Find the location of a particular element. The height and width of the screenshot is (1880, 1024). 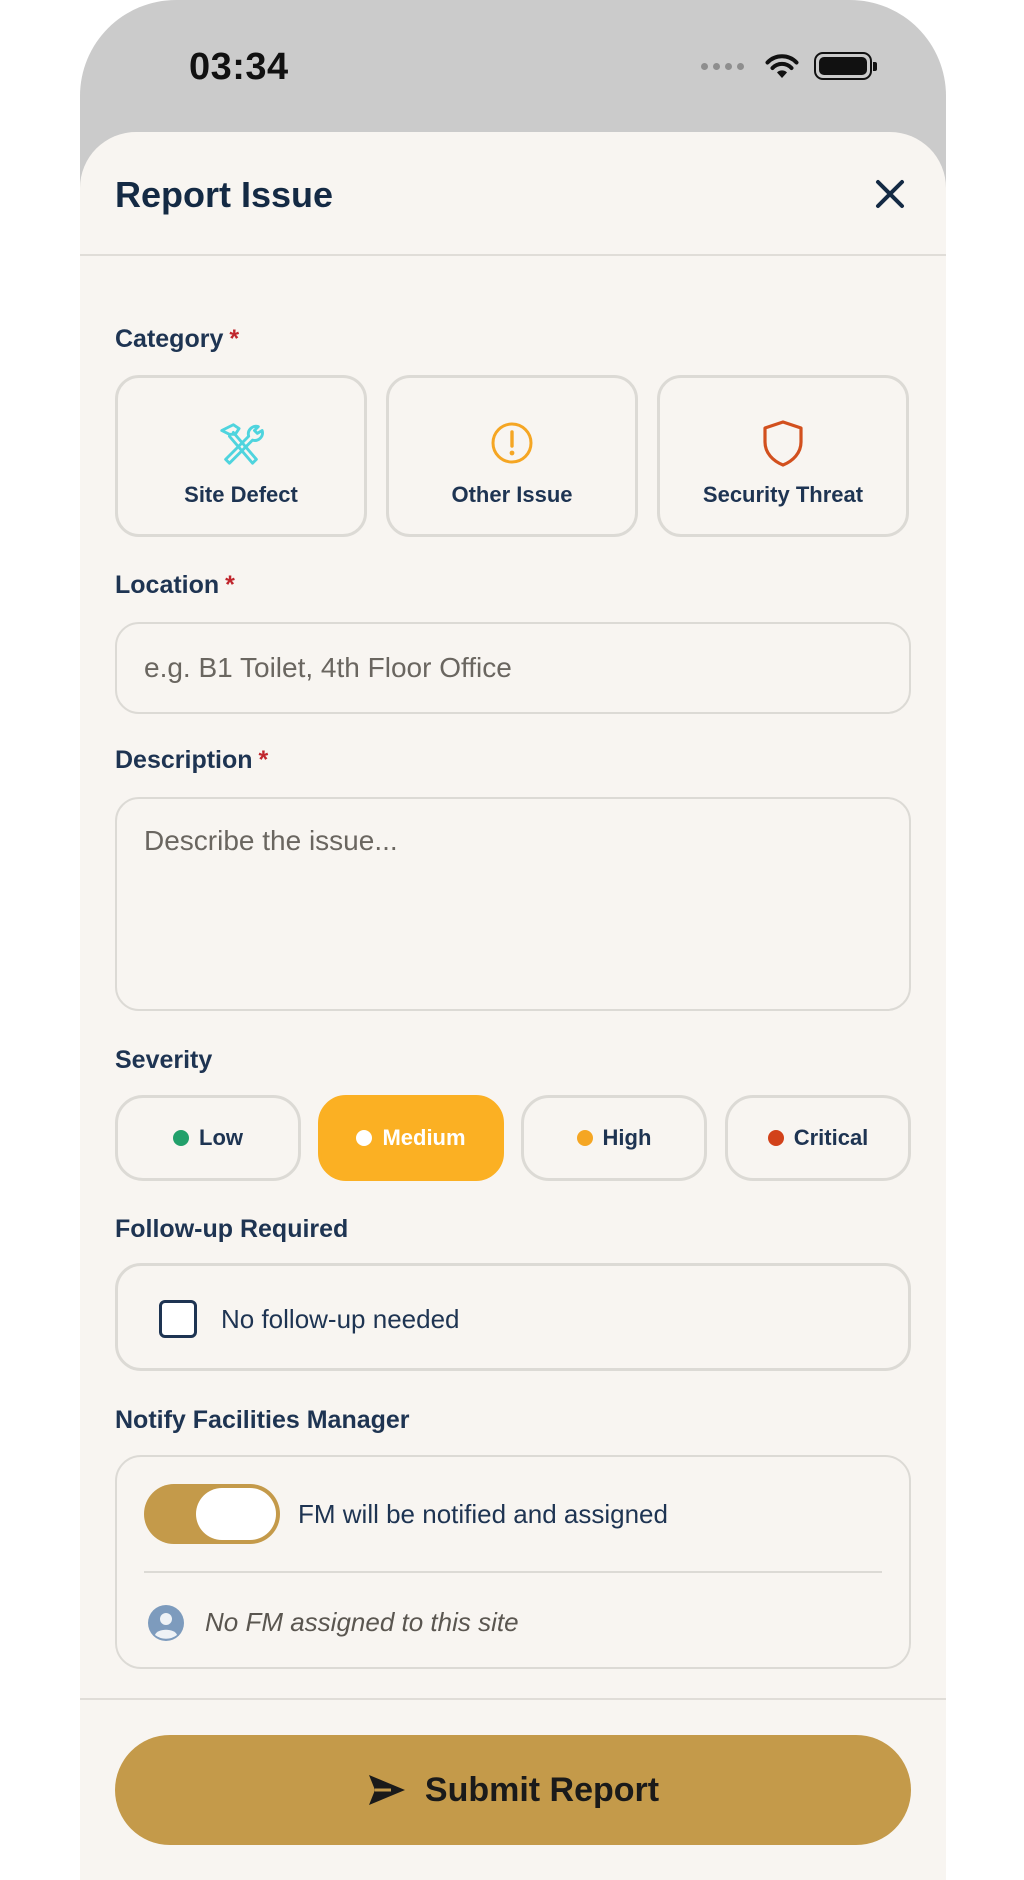

sheet-header: Report Issue is located at coordinates (513, 194).